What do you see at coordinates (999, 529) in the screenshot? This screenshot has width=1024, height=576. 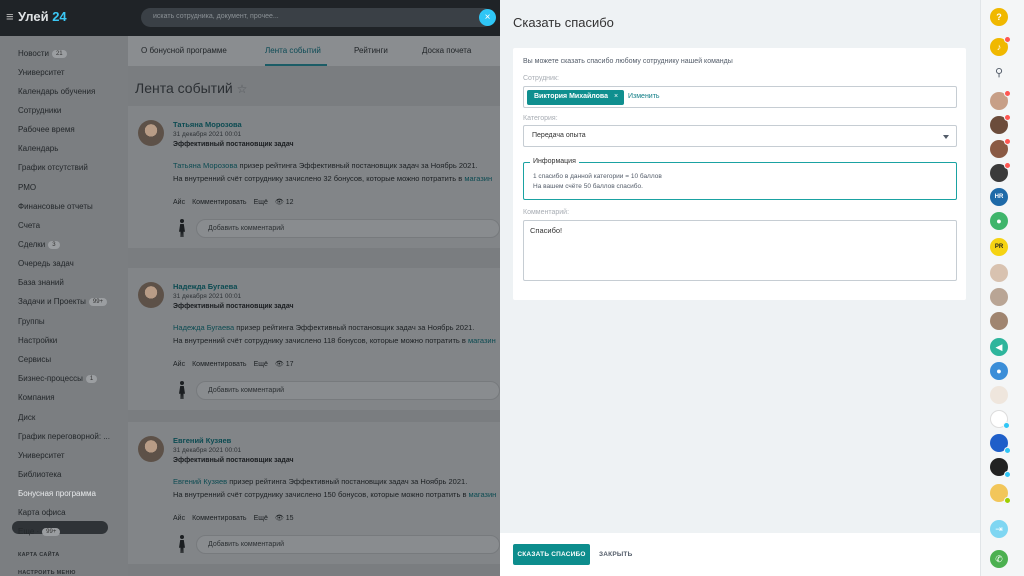 I see `open-lines-icon: ⇥` at bounding box center [999, 529].